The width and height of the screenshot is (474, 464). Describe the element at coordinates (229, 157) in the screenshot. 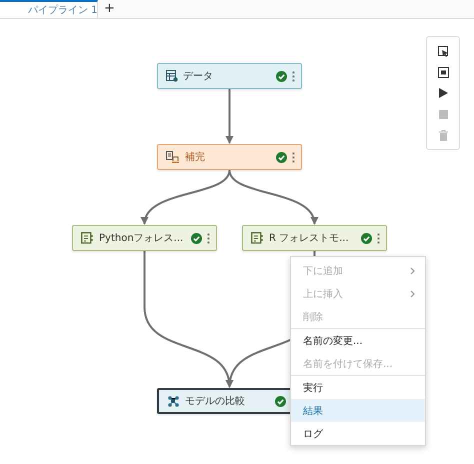

I see `pipeline-node: 補完` at that location.